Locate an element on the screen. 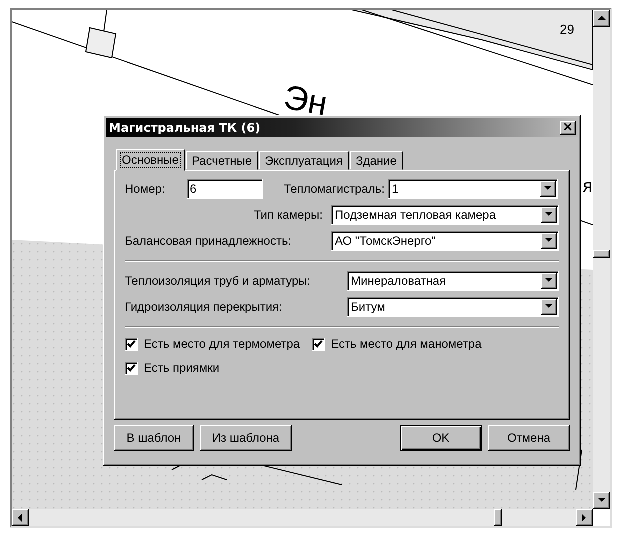 Image resolution: width=621 pixels, height=536 pixels. close-button: × is located at coordinates (568, 127).